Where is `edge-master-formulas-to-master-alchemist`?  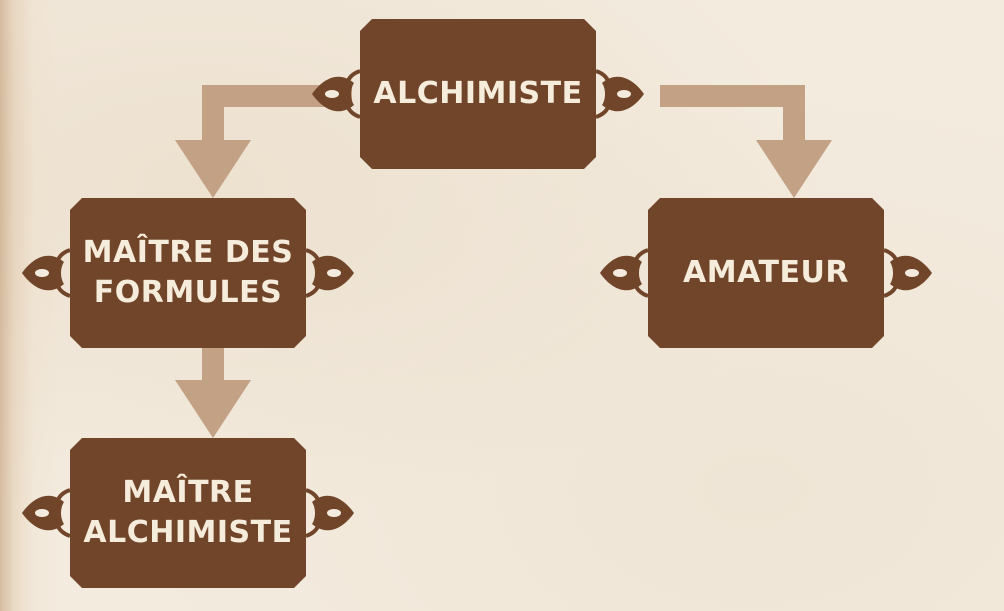
edge-master-formulas-to-master-alchemist is located at coordinates (213, 392).